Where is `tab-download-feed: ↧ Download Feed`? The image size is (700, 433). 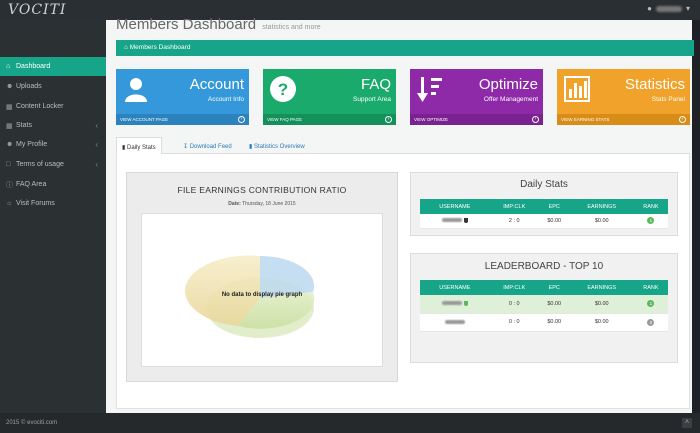
tab-download-feed: ↧ Download Feed is located at coordinates (207, 145).